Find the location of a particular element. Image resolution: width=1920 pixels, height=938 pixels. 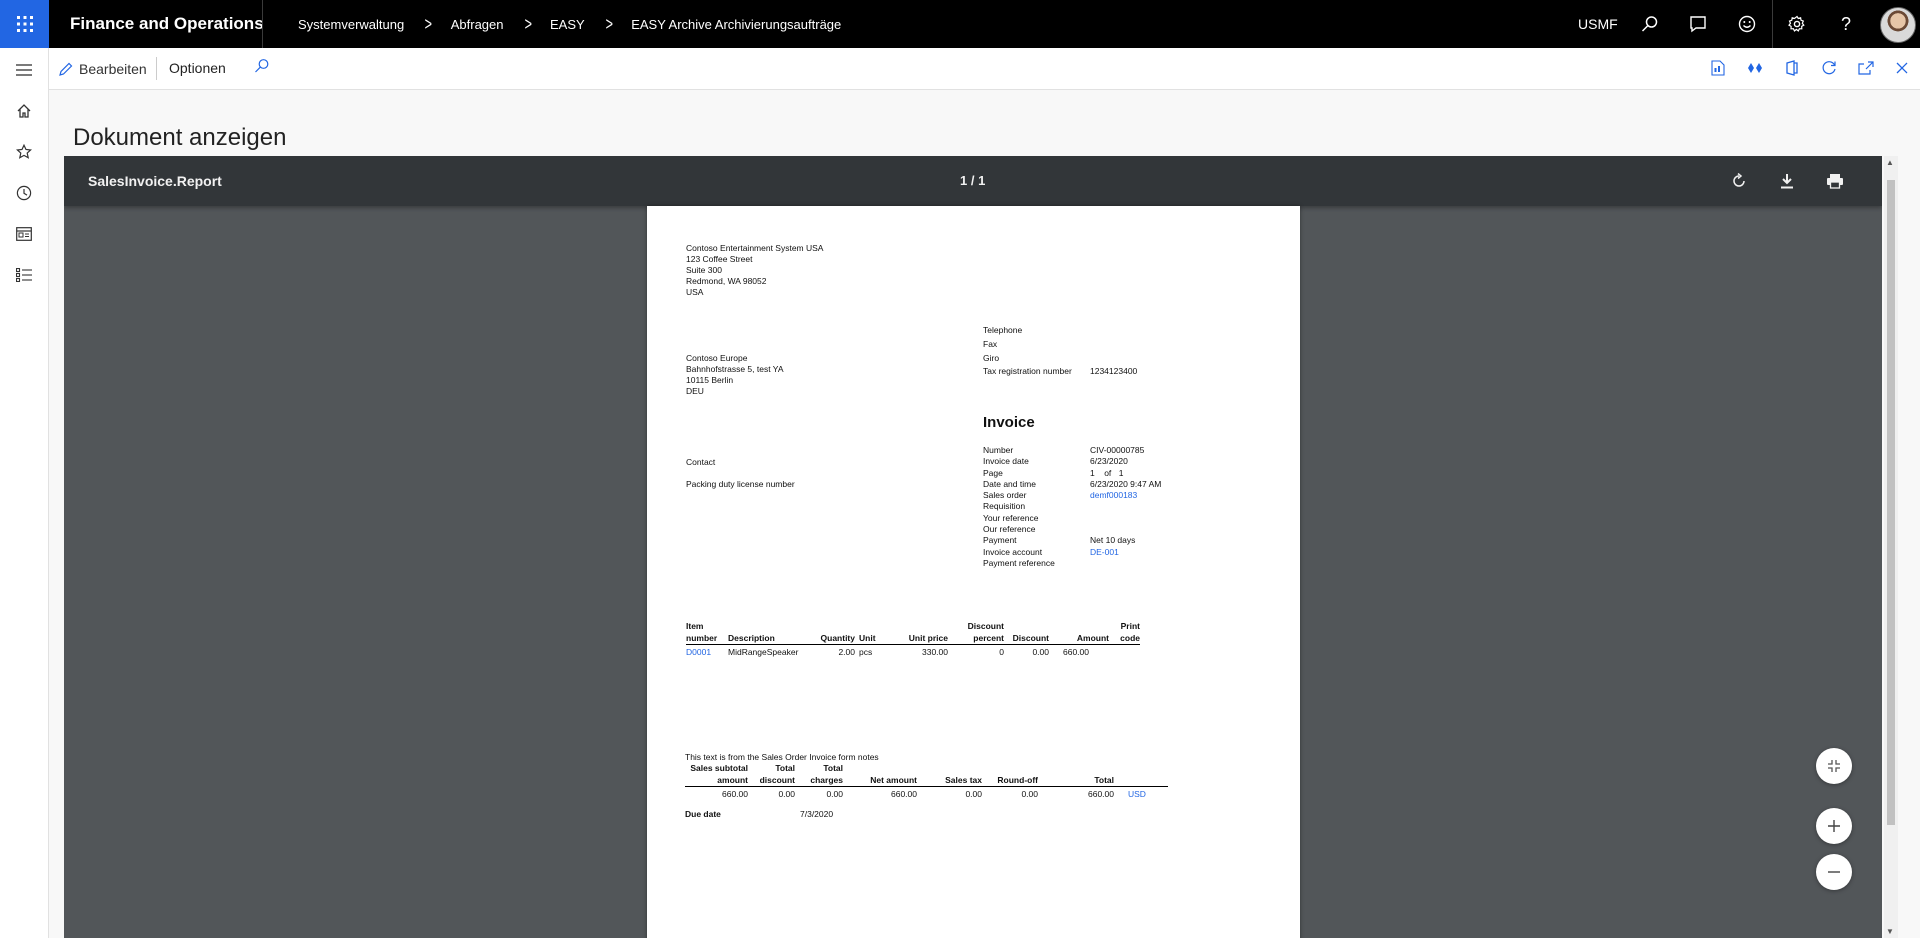

help-button: ? is located at coordinates (1846, 24).